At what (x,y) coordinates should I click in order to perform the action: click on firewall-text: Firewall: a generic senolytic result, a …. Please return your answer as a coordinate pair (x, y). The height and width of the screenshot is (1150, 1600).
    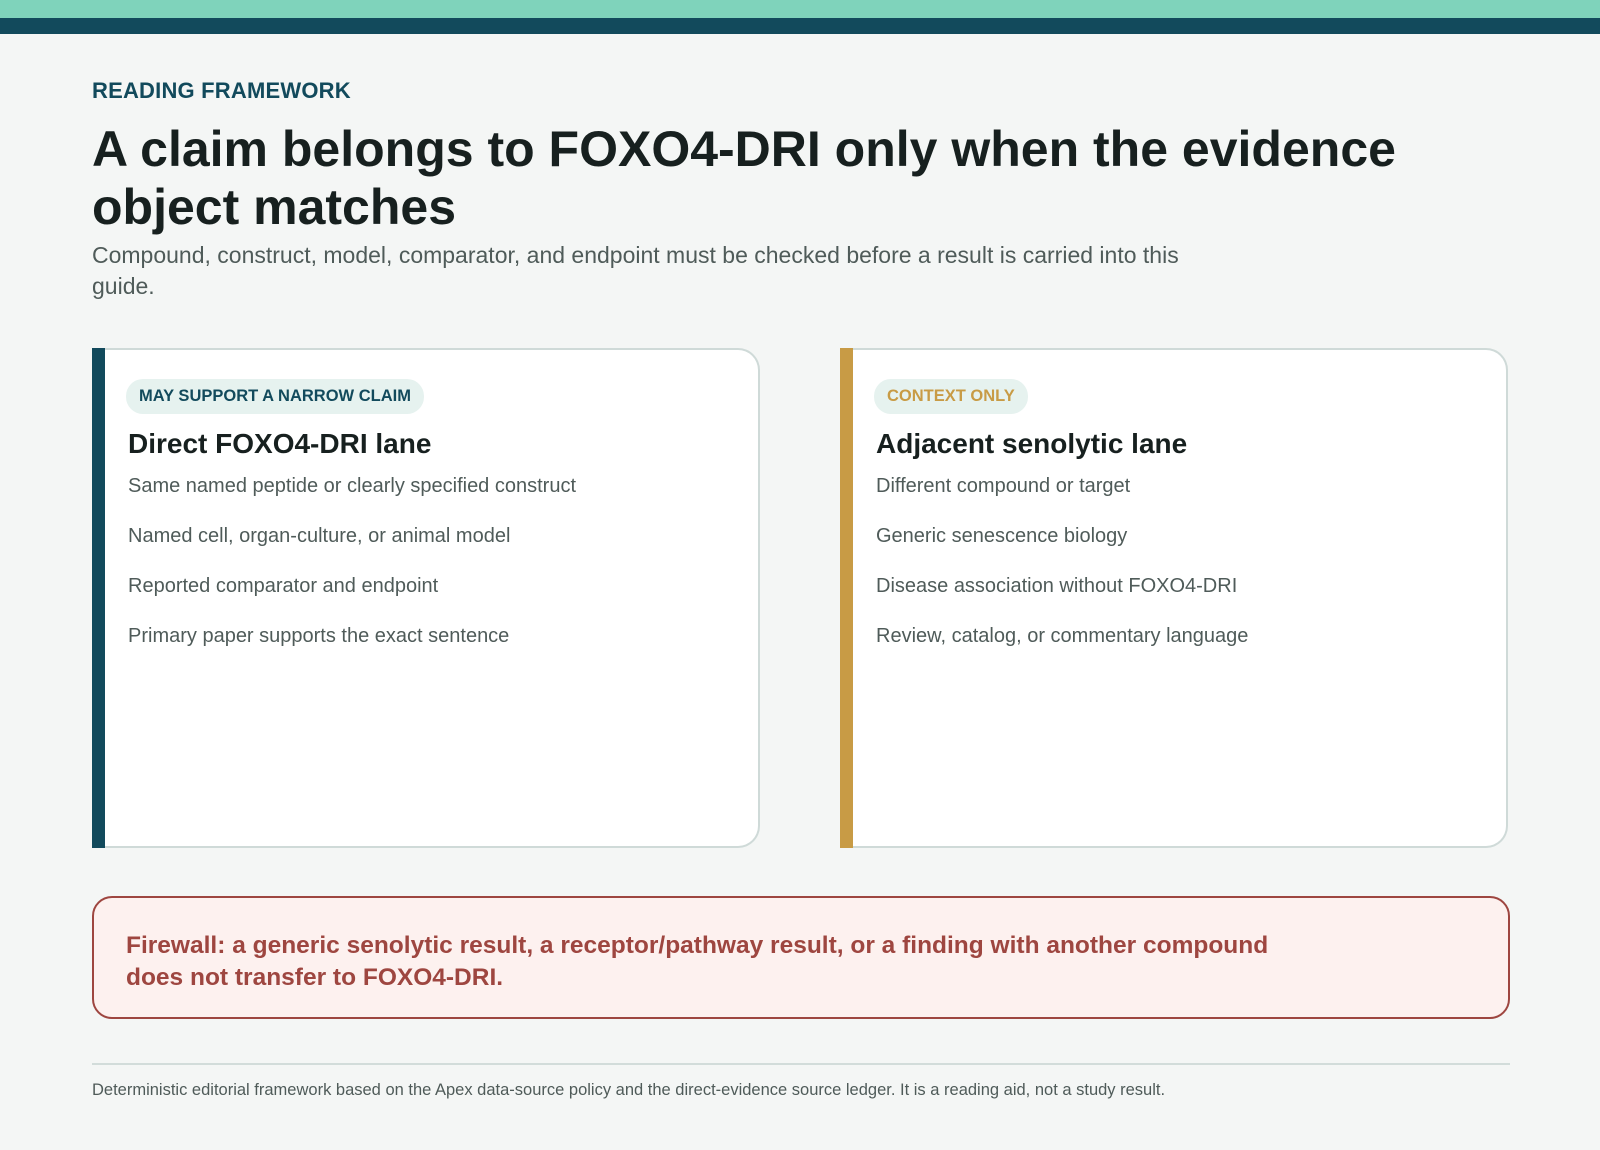
    Looking at the image, I should click on (697, 961).